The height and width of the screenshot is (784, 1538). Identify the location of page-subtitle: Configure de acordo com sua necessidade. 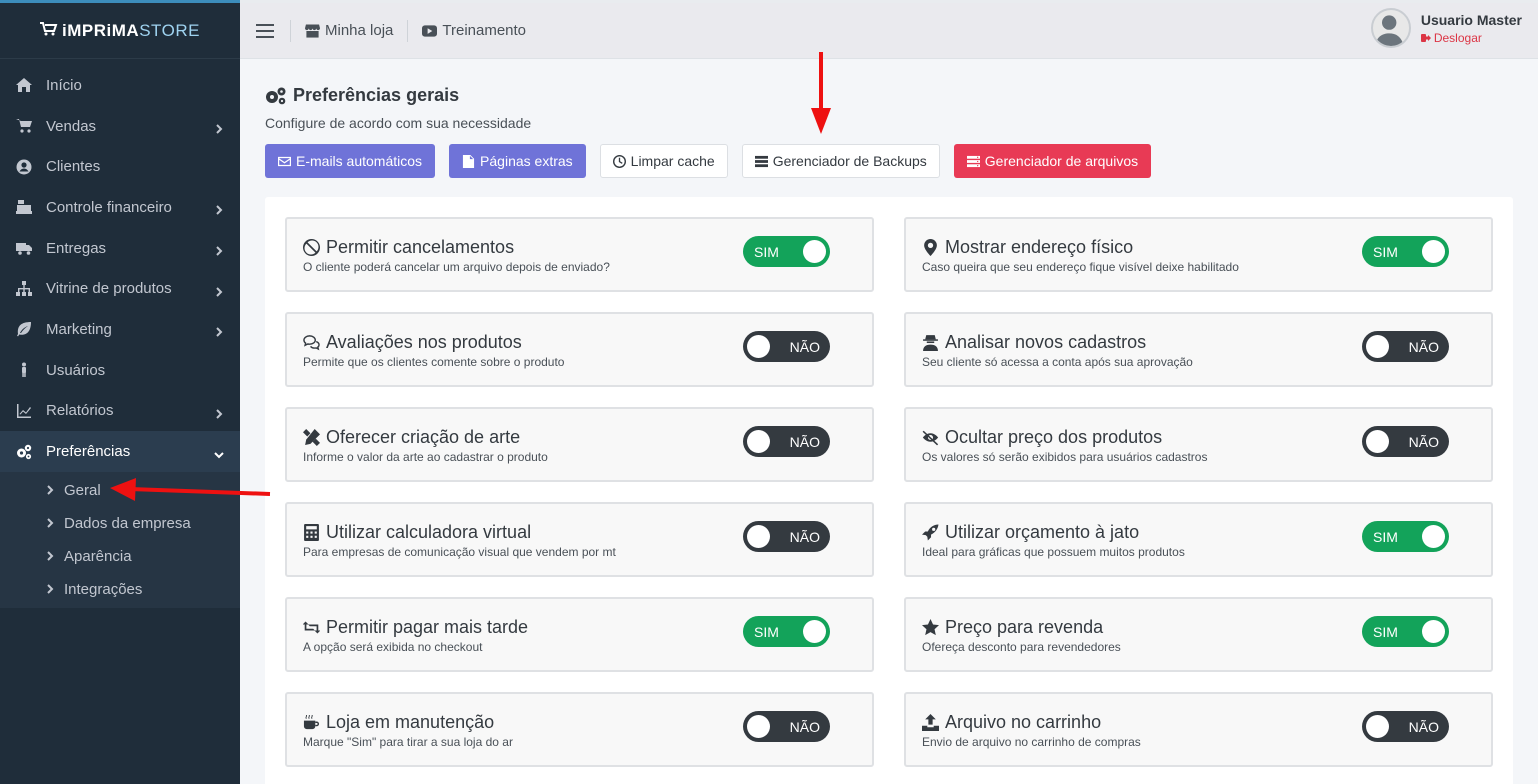
(398, 123).